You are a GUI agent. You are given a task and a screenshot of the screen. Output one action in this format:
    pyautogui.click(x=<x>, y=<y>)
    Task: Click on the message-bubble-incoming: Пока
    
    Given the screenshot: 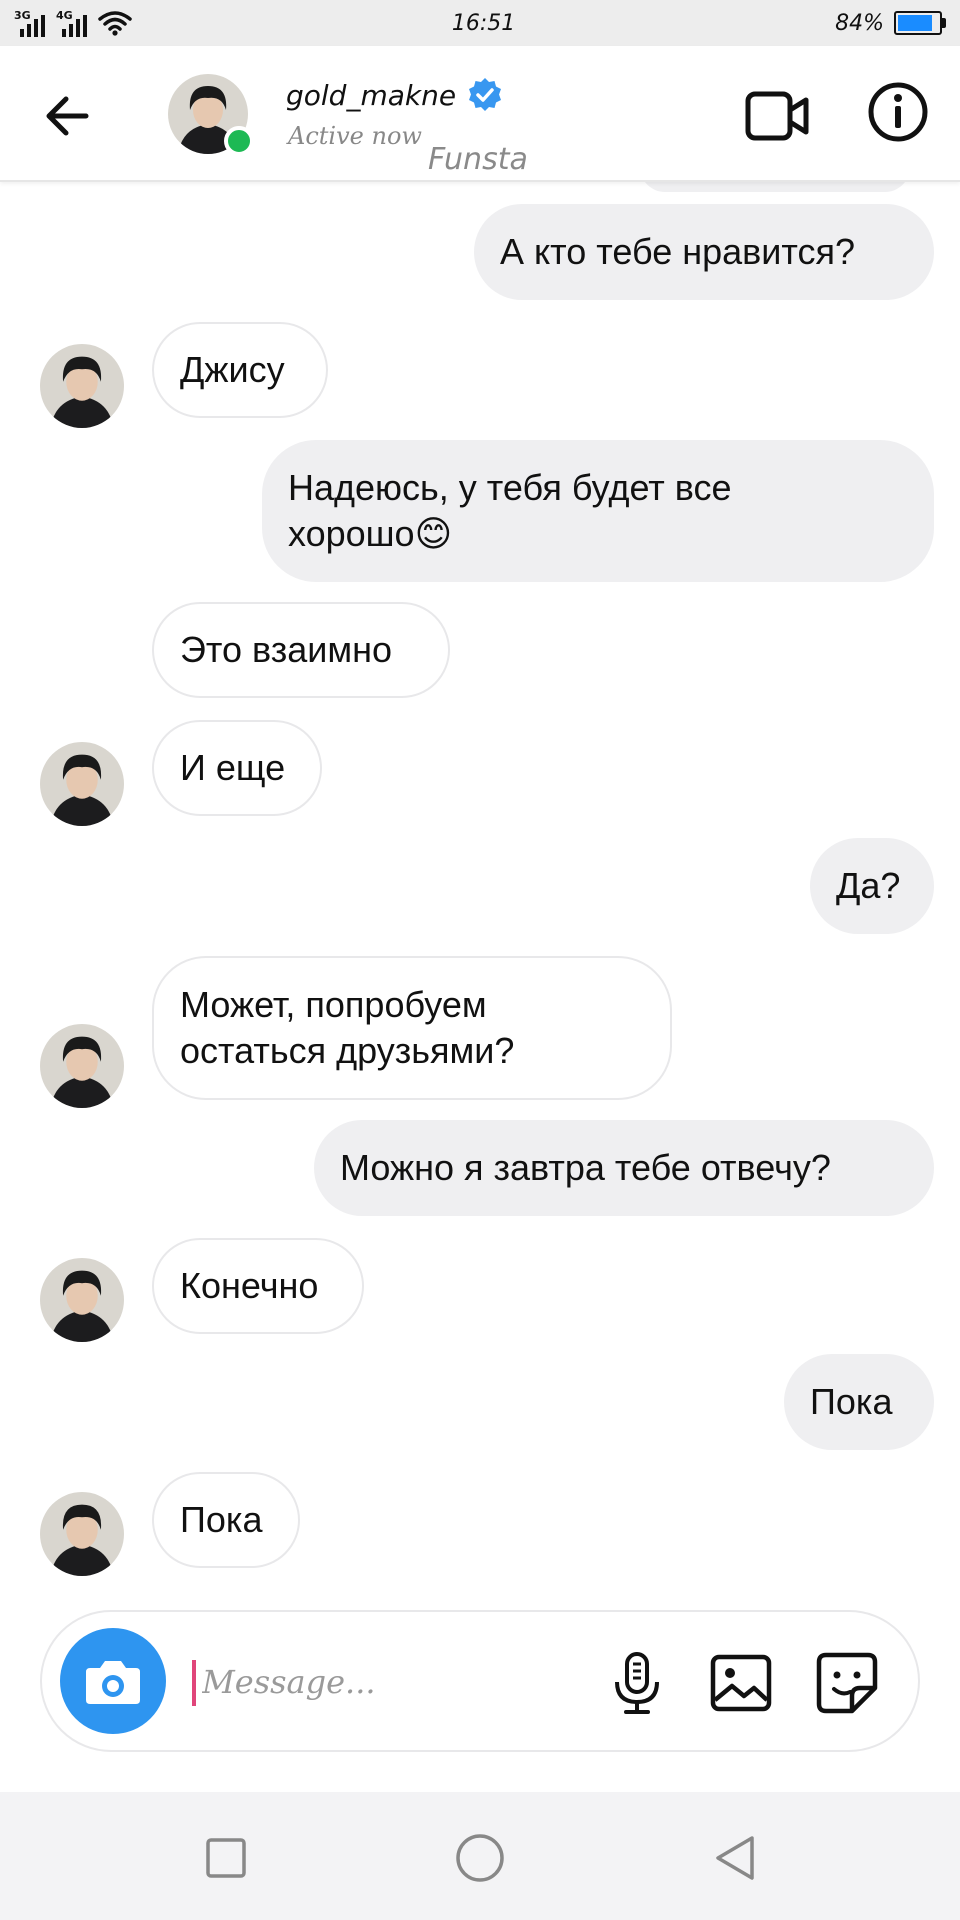 What is the action you would take?
    pyautogui.click(x=226, y=1520)
    